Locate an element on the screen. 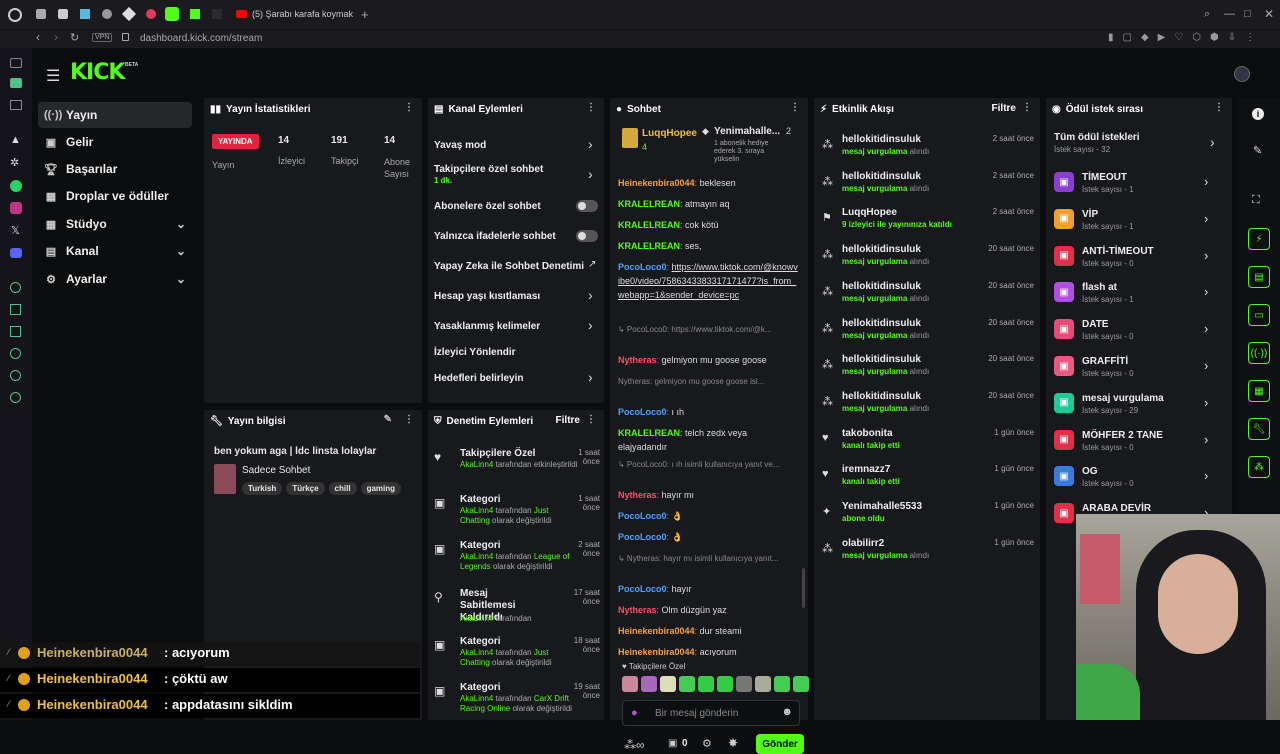 Image resolution: width=1280 pixels, height=754 pixels. nav-item-gelir: ▣ Gelir is located at coordinates (115, 142).